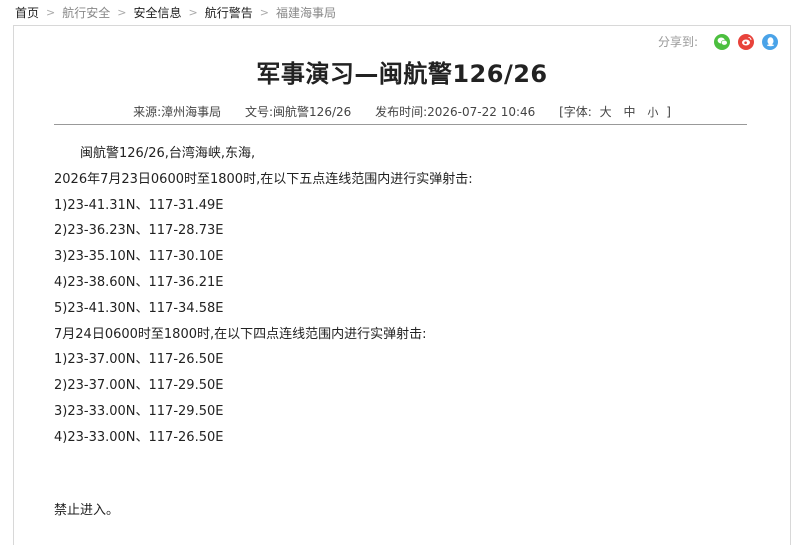 This screenshot has width=799, height=545. I want to click on breadcrumb: 首页 > 航行安全 > 安全信息 > 航行警告 > 福建海事局, so click(175, 13).